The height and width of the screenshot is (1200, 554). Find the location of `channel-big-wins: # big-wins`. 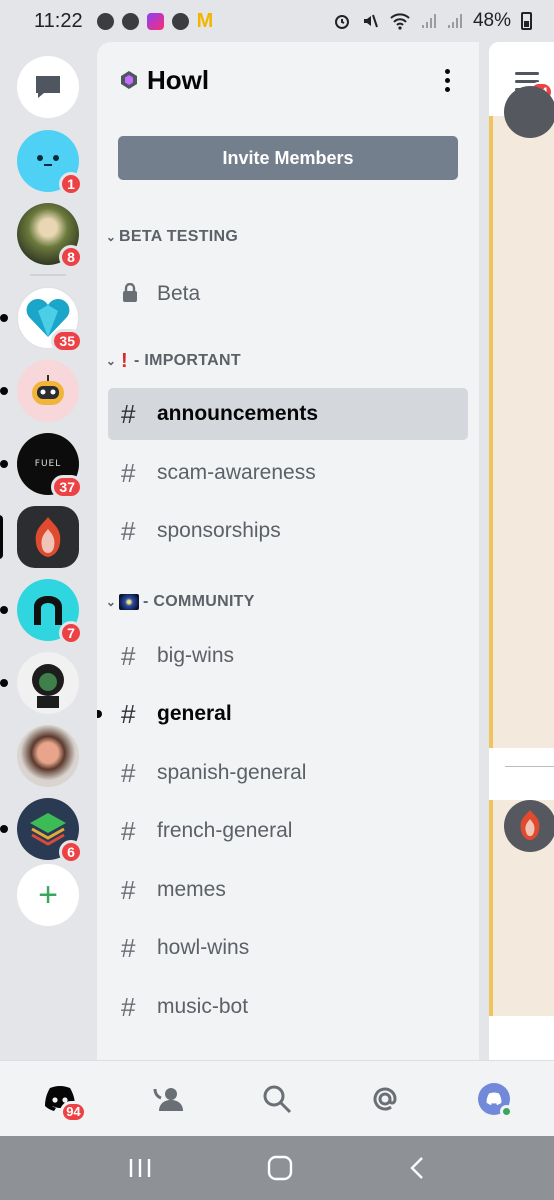

channel-big-wins: # big-wins is located at coordinates (288, 656).